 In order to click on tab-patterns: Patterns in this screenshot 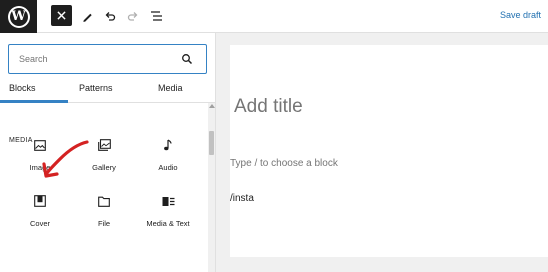, I will do `click(96, 88)`.